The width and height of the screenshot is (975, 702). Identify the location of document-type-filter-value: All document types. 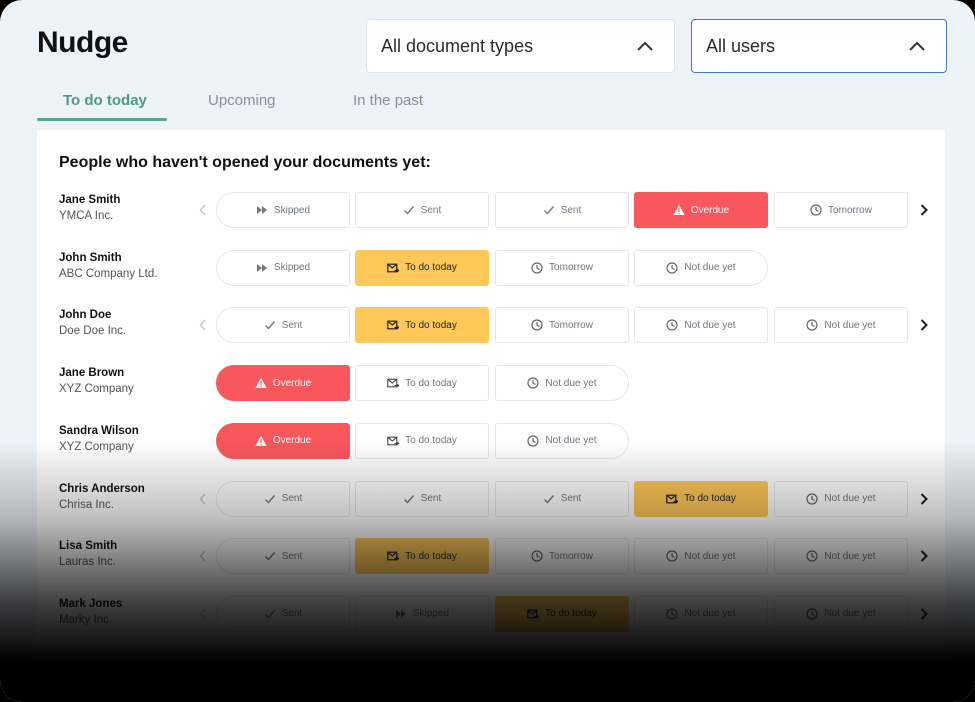
(457, 45).